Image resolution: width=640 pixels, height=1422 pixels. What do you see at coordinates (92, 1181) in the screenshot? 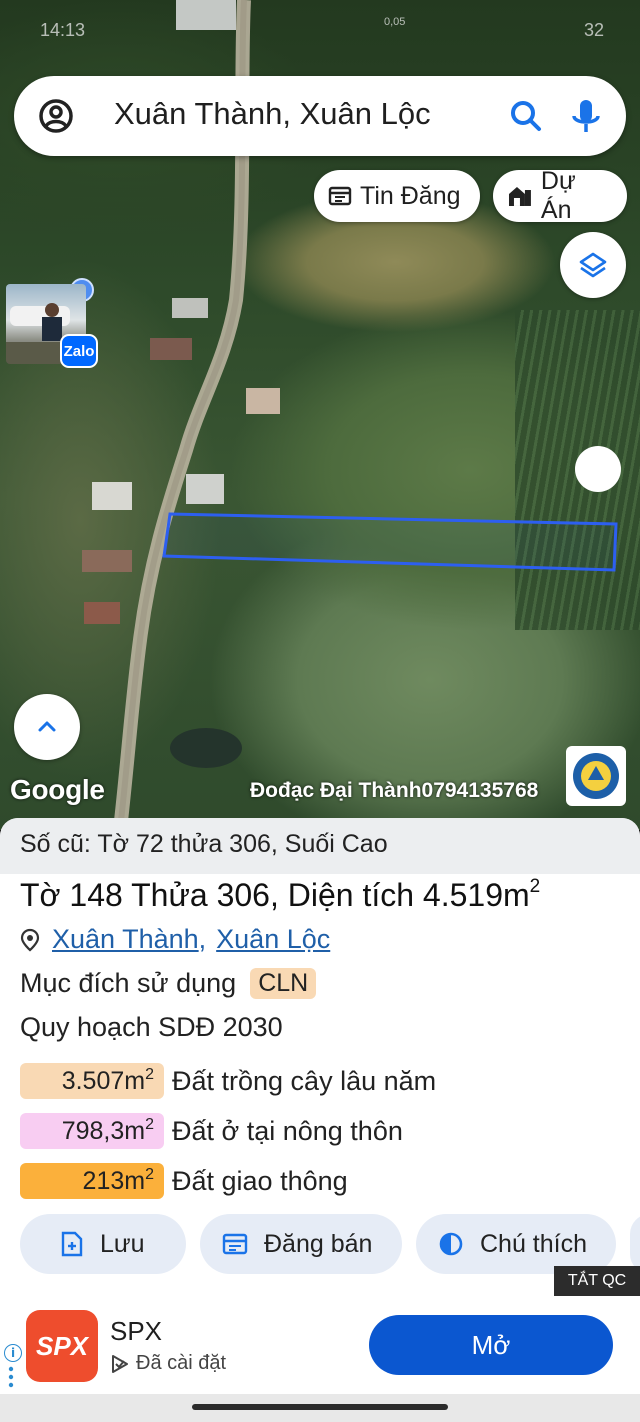
I see `zone-area-badge: 213m2` at bounding box center [92, 1181].